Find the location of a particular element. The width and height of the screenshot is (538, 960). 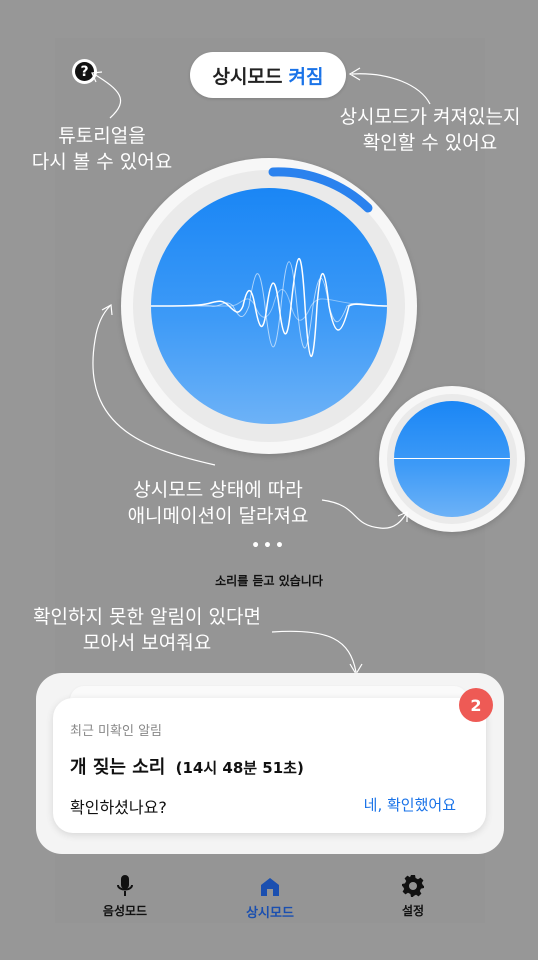

notification-question: 확인하셨나요? is located at coordinates (118, 807).